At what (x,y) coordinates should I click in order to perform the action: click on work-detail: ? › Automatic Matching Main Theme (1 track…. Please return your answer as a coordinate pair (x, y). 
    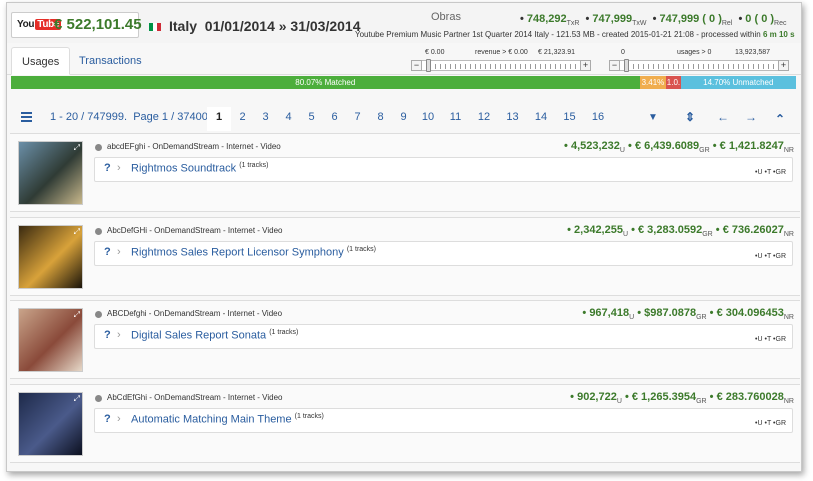
    Looking at the image, I should click on (443, 420).